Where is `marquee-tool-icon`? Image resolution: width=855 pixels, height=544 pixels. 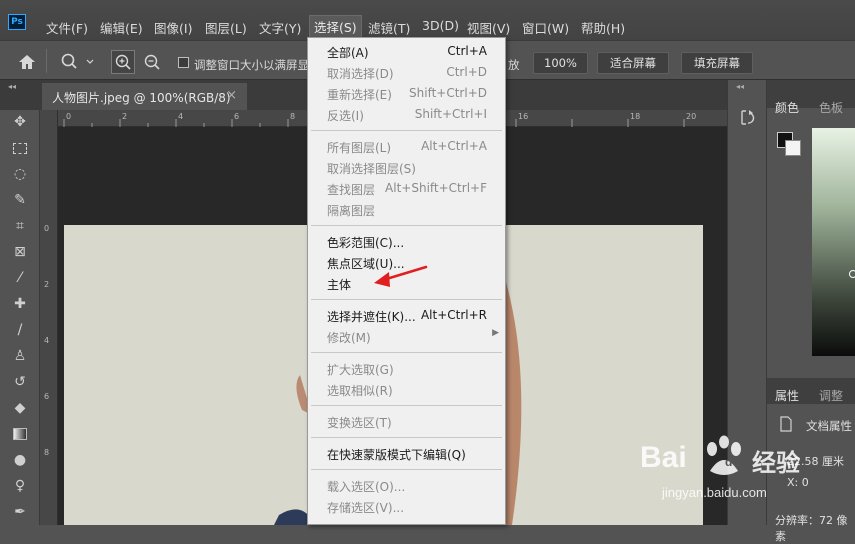 marquee-tool-icon is located at coordinates (20, 148).